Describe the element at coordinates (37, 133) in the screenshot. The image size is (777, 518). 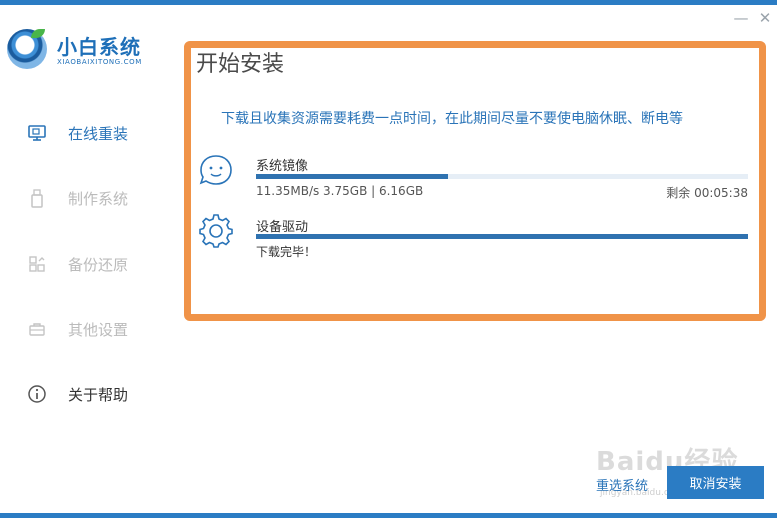
I see `monitor-icon` at that location.